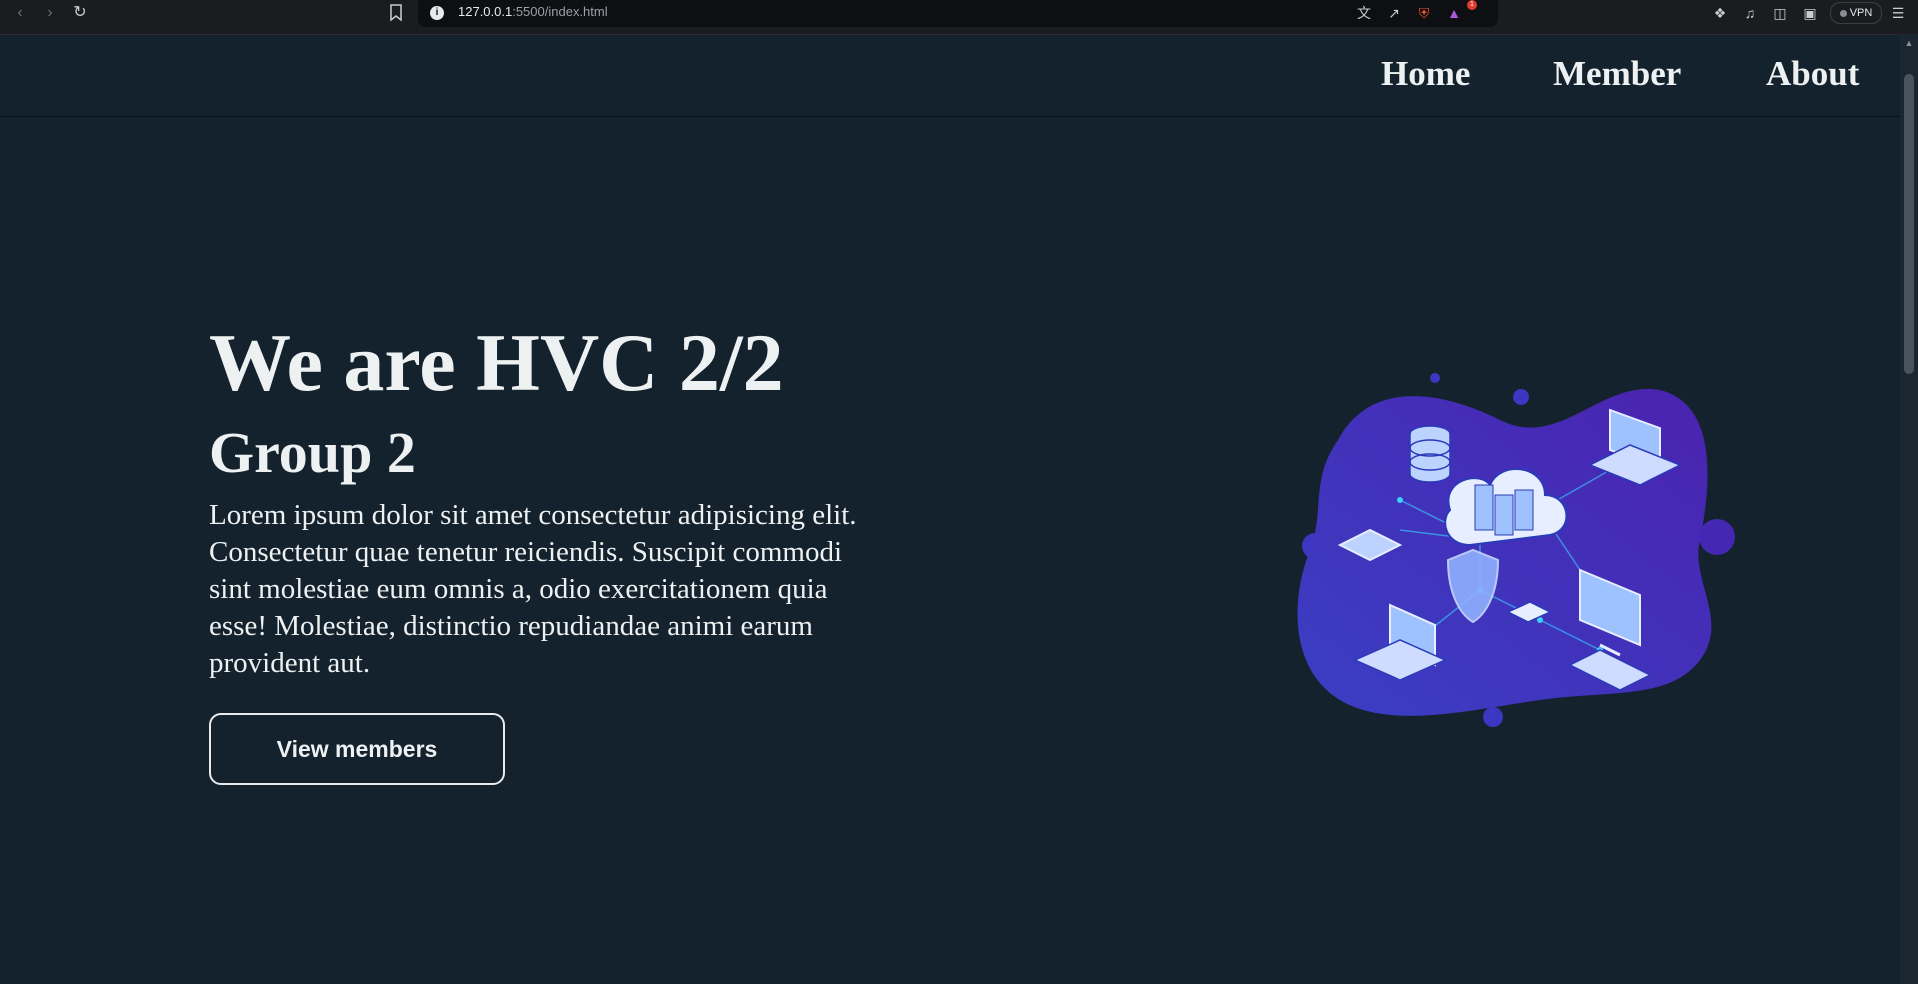 The image size is (1918, 984). What do you see at coordinates (80, 13) in the screenshot?
I see `reload-icon: ↻` at bounding box center [80, 13].